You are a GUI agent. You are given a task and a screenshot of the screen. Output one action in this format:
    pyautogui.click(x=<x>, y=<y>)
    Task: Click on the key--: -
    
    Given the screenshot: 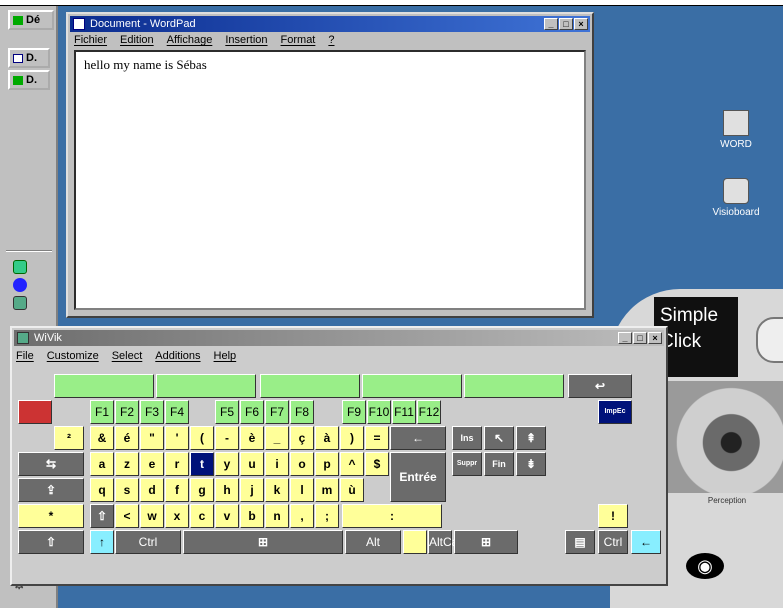 What is the action you would take?
    pyautogui.click(x=227, y=438)
    